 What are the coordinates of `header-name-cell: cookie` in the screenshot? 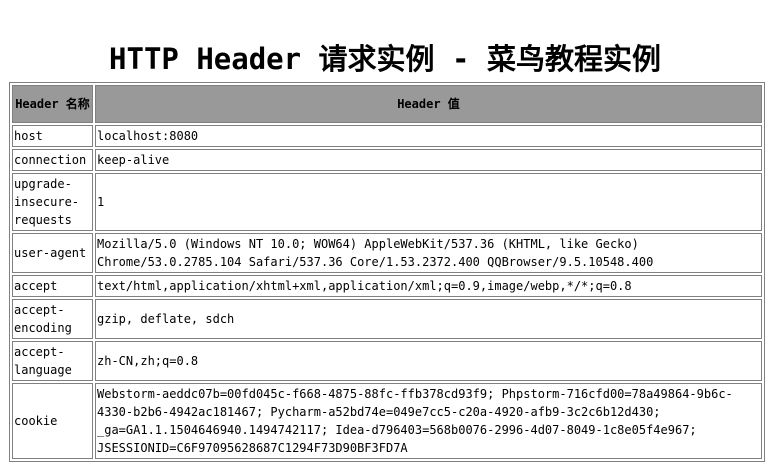 It's located at (52, 421).